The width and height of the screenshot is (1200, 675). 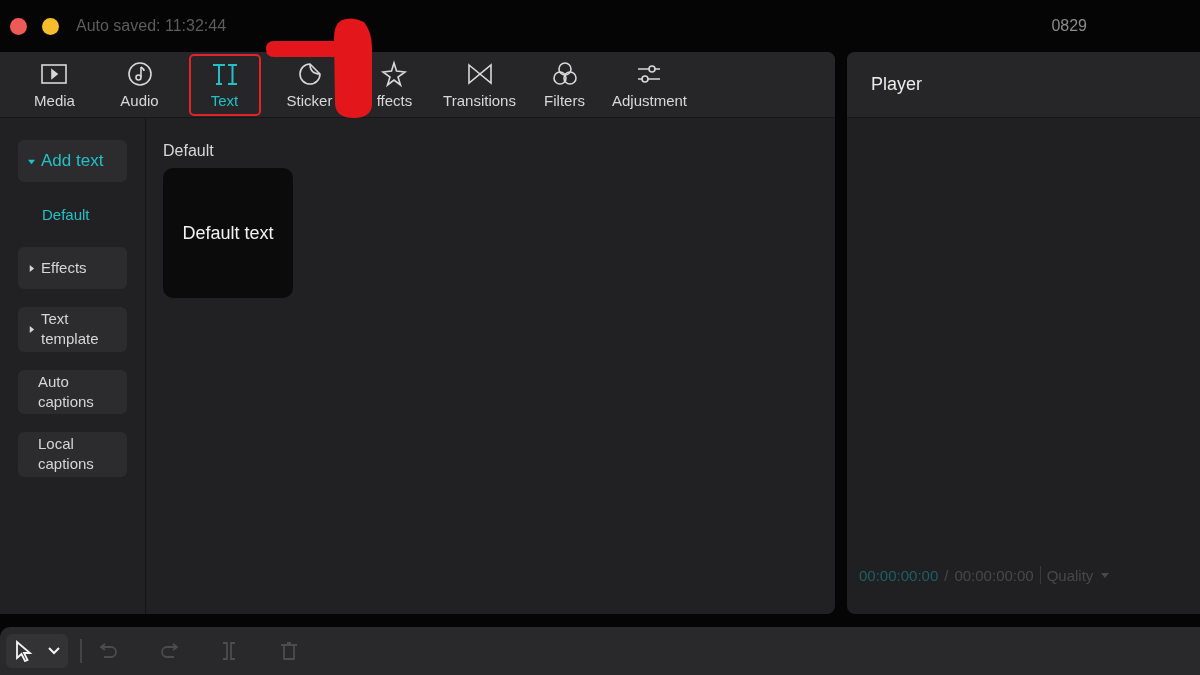 What do you see at coordinates (72, 214) in the screenshot?
I see `sidebar-subitem: Default` at bounding box center [72, 214].